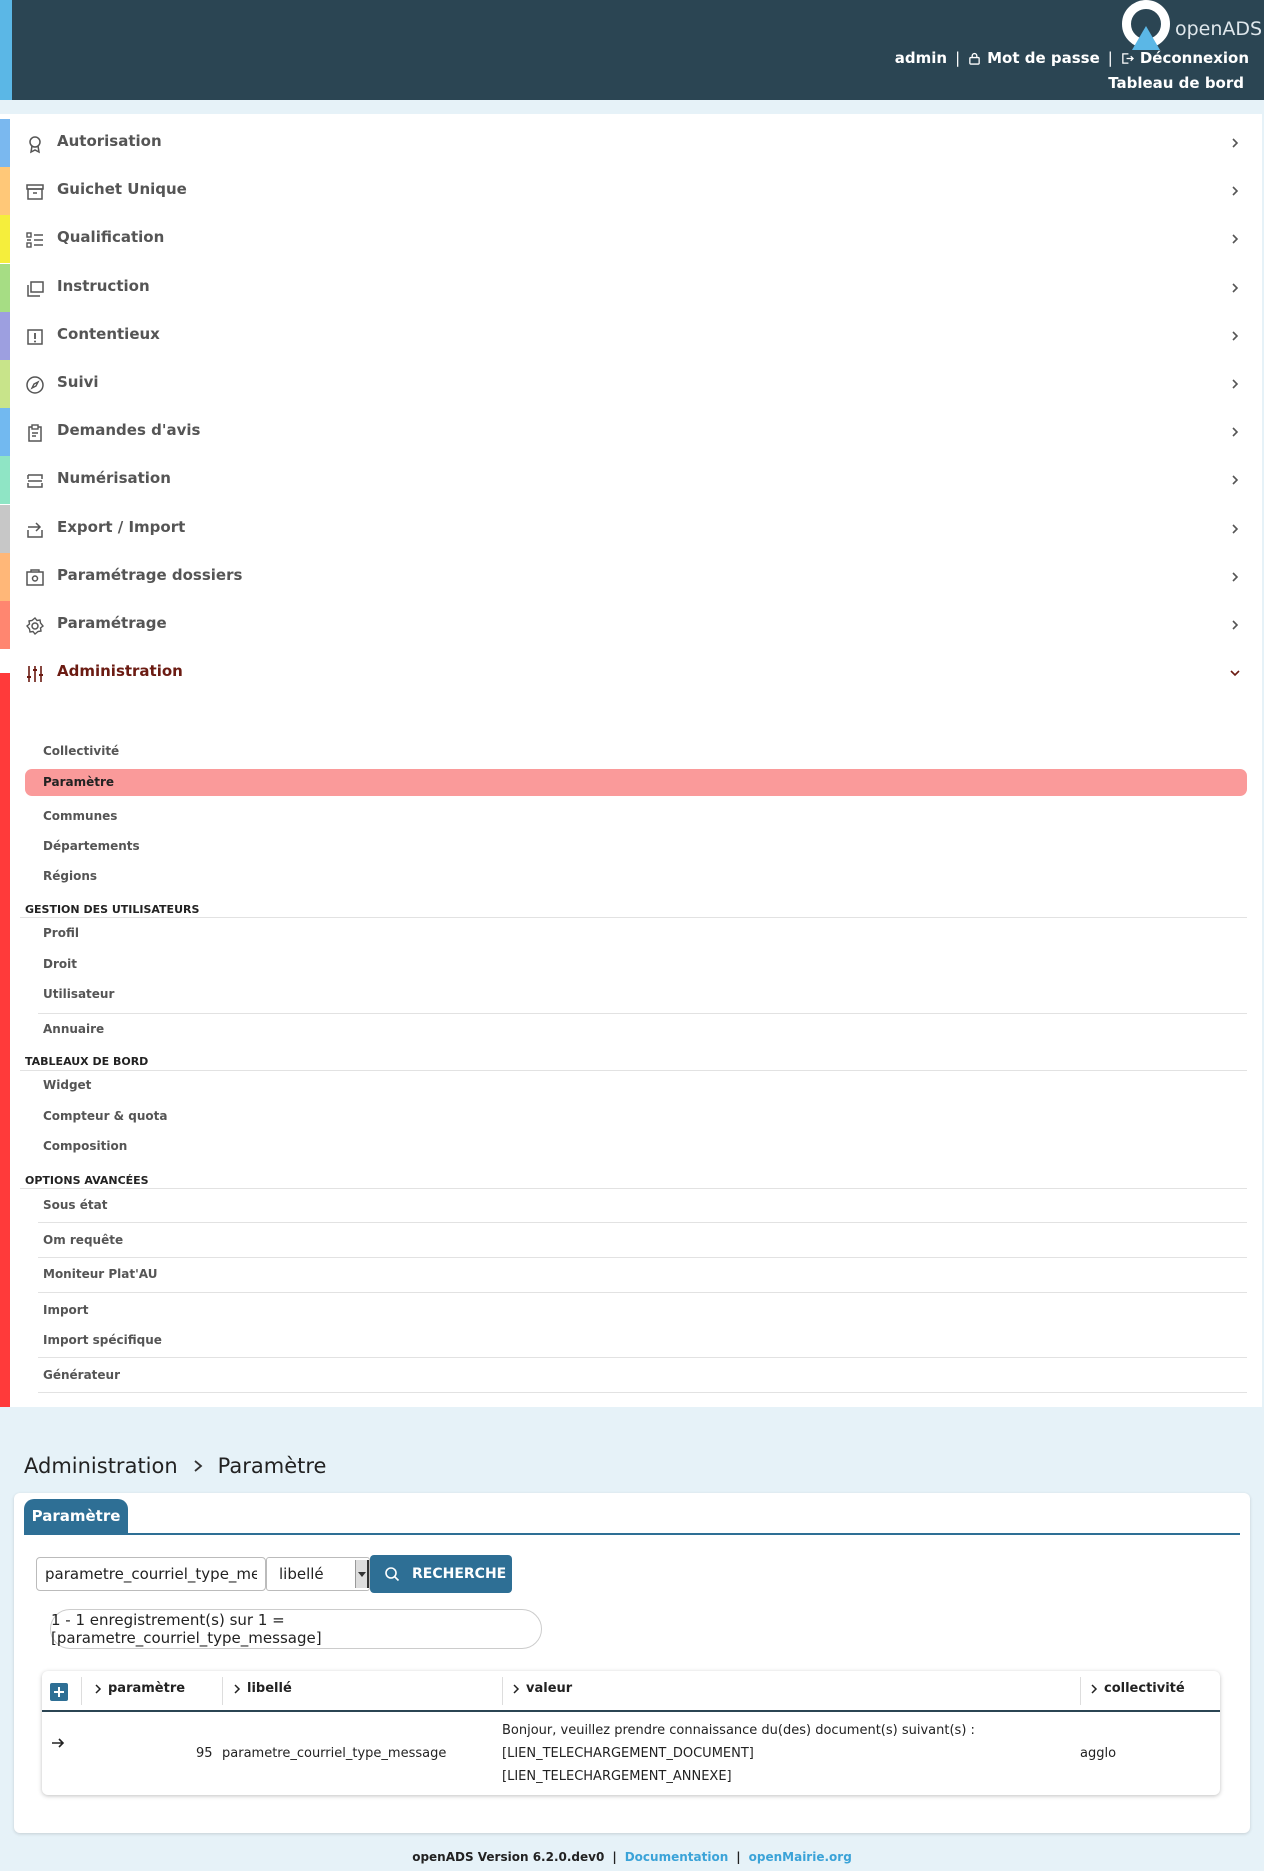  What do you see at coordinates (35, 674) in the screenshot?
I see `sliders-icon` at bounding box center [35, 674].